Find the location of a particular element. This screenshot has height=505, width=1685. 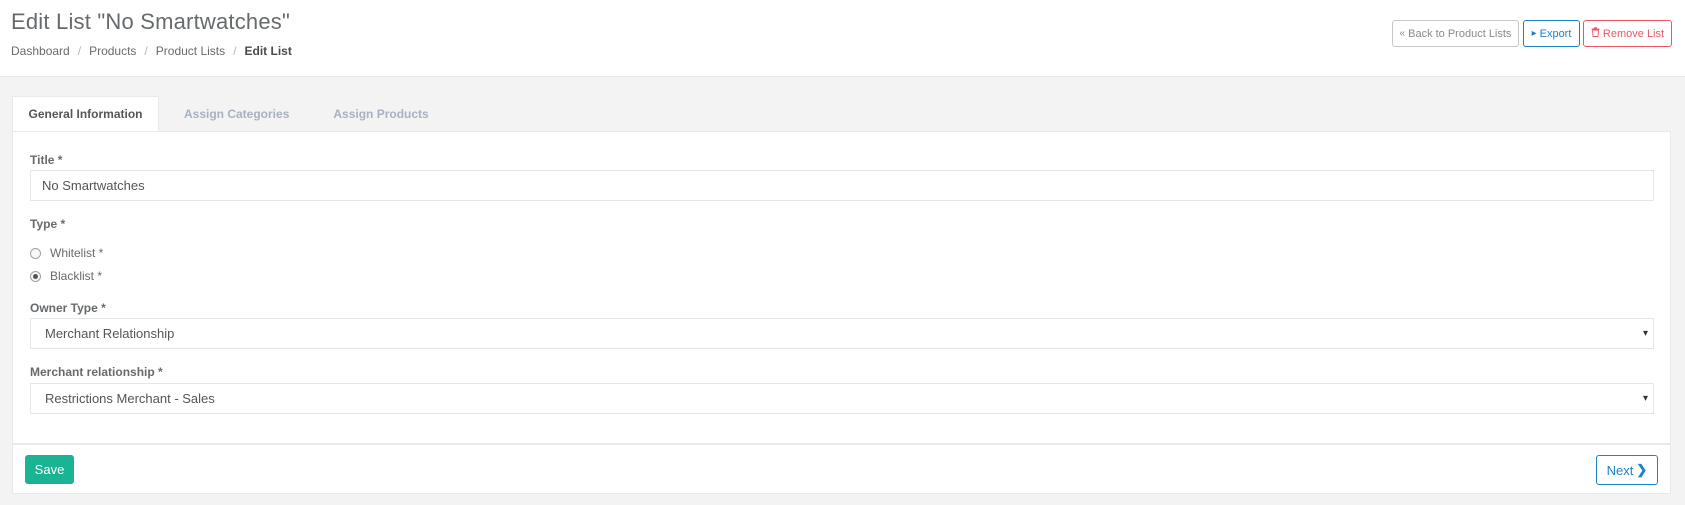

owner-type-value: Merchant Relationship is located at coordinates (110, 333).